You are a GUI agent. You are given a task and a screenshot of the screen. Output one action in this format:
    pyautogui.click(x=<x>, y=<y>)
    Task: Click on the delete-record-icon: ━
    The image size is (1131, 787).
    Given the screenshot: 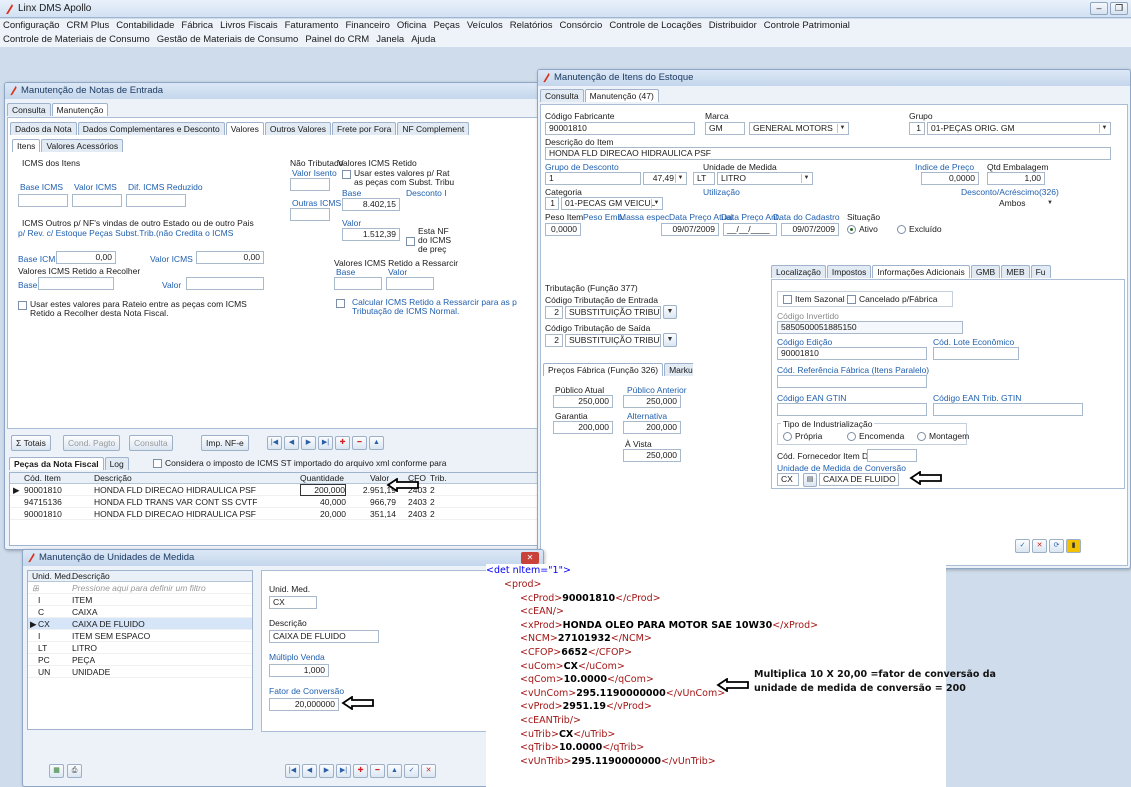 What is the action you would take?
    pyautogui.click(x=359, y=443)
    